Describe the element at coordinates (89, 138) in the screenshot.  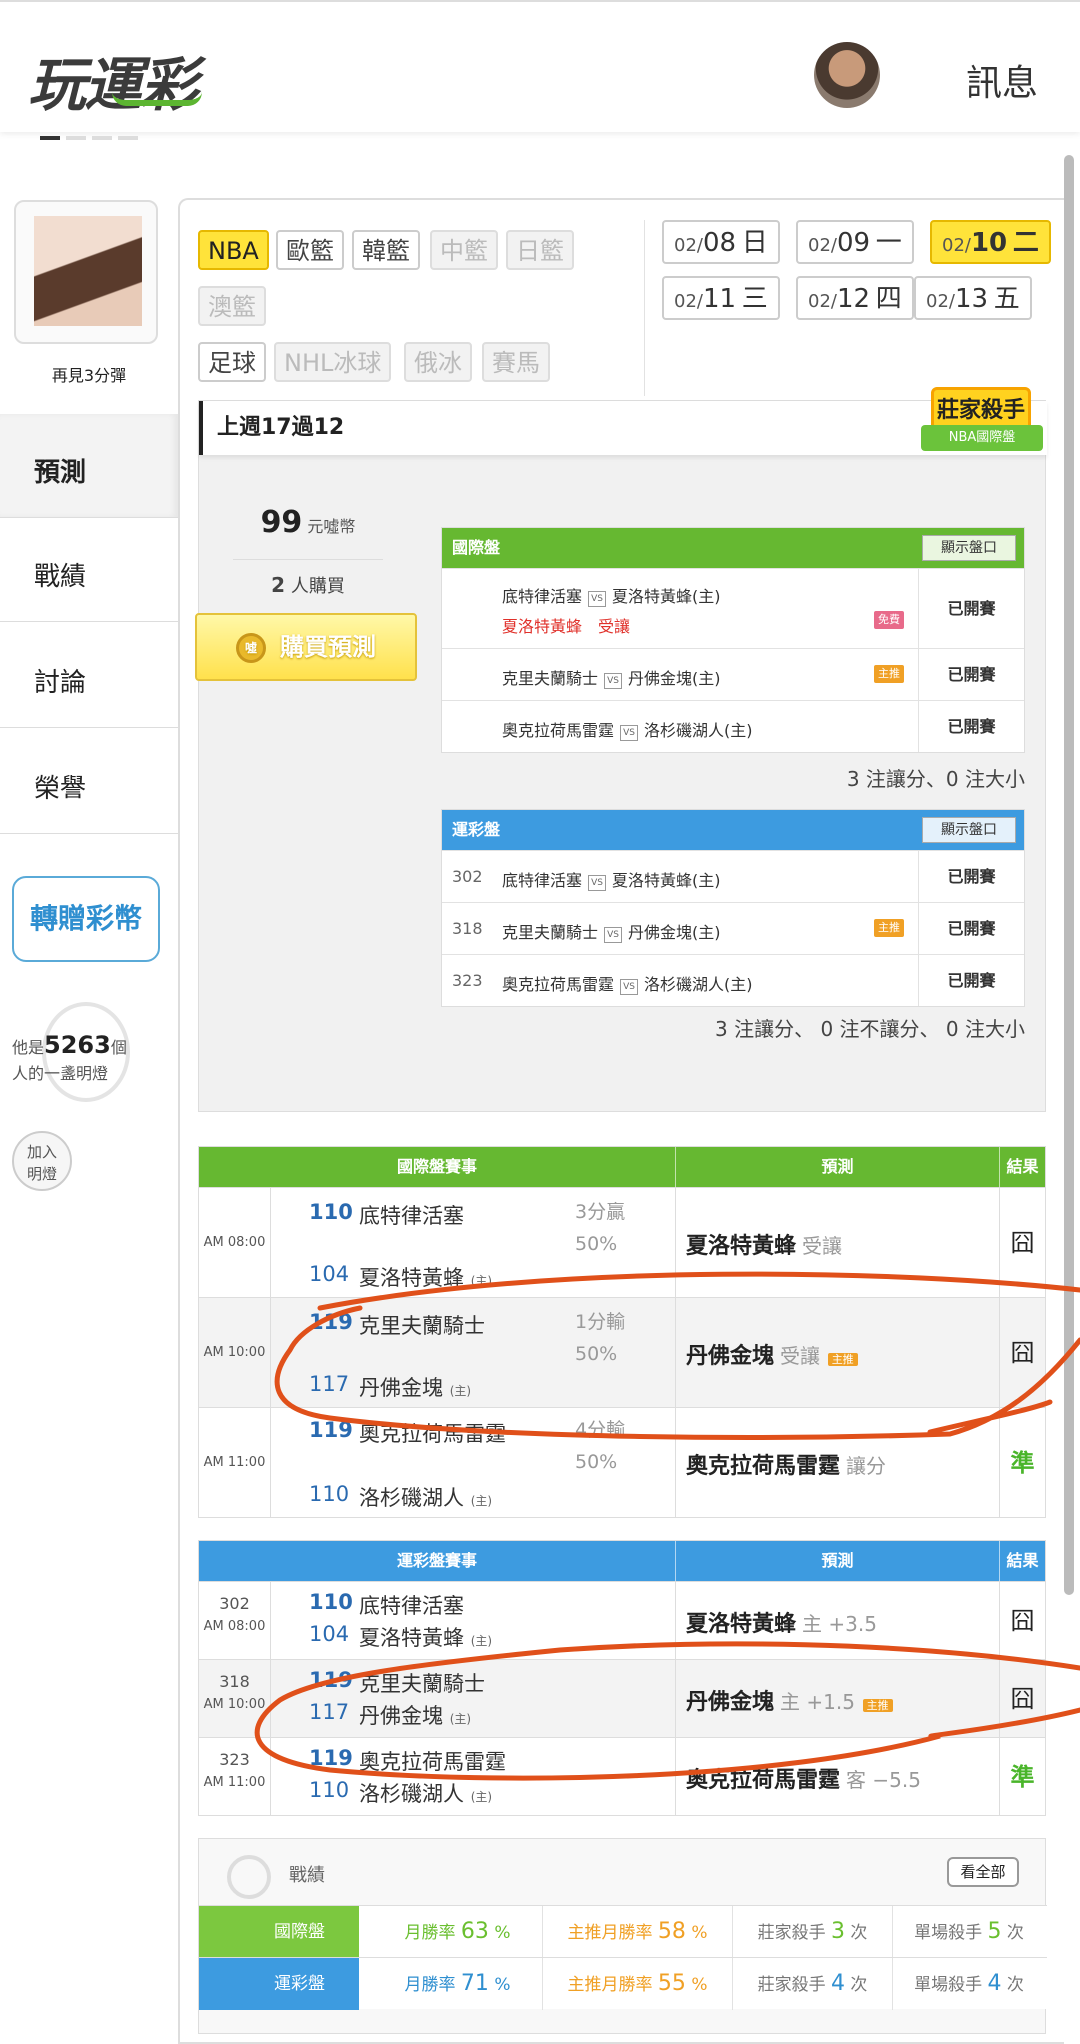
I see `page-indicator` at that location.